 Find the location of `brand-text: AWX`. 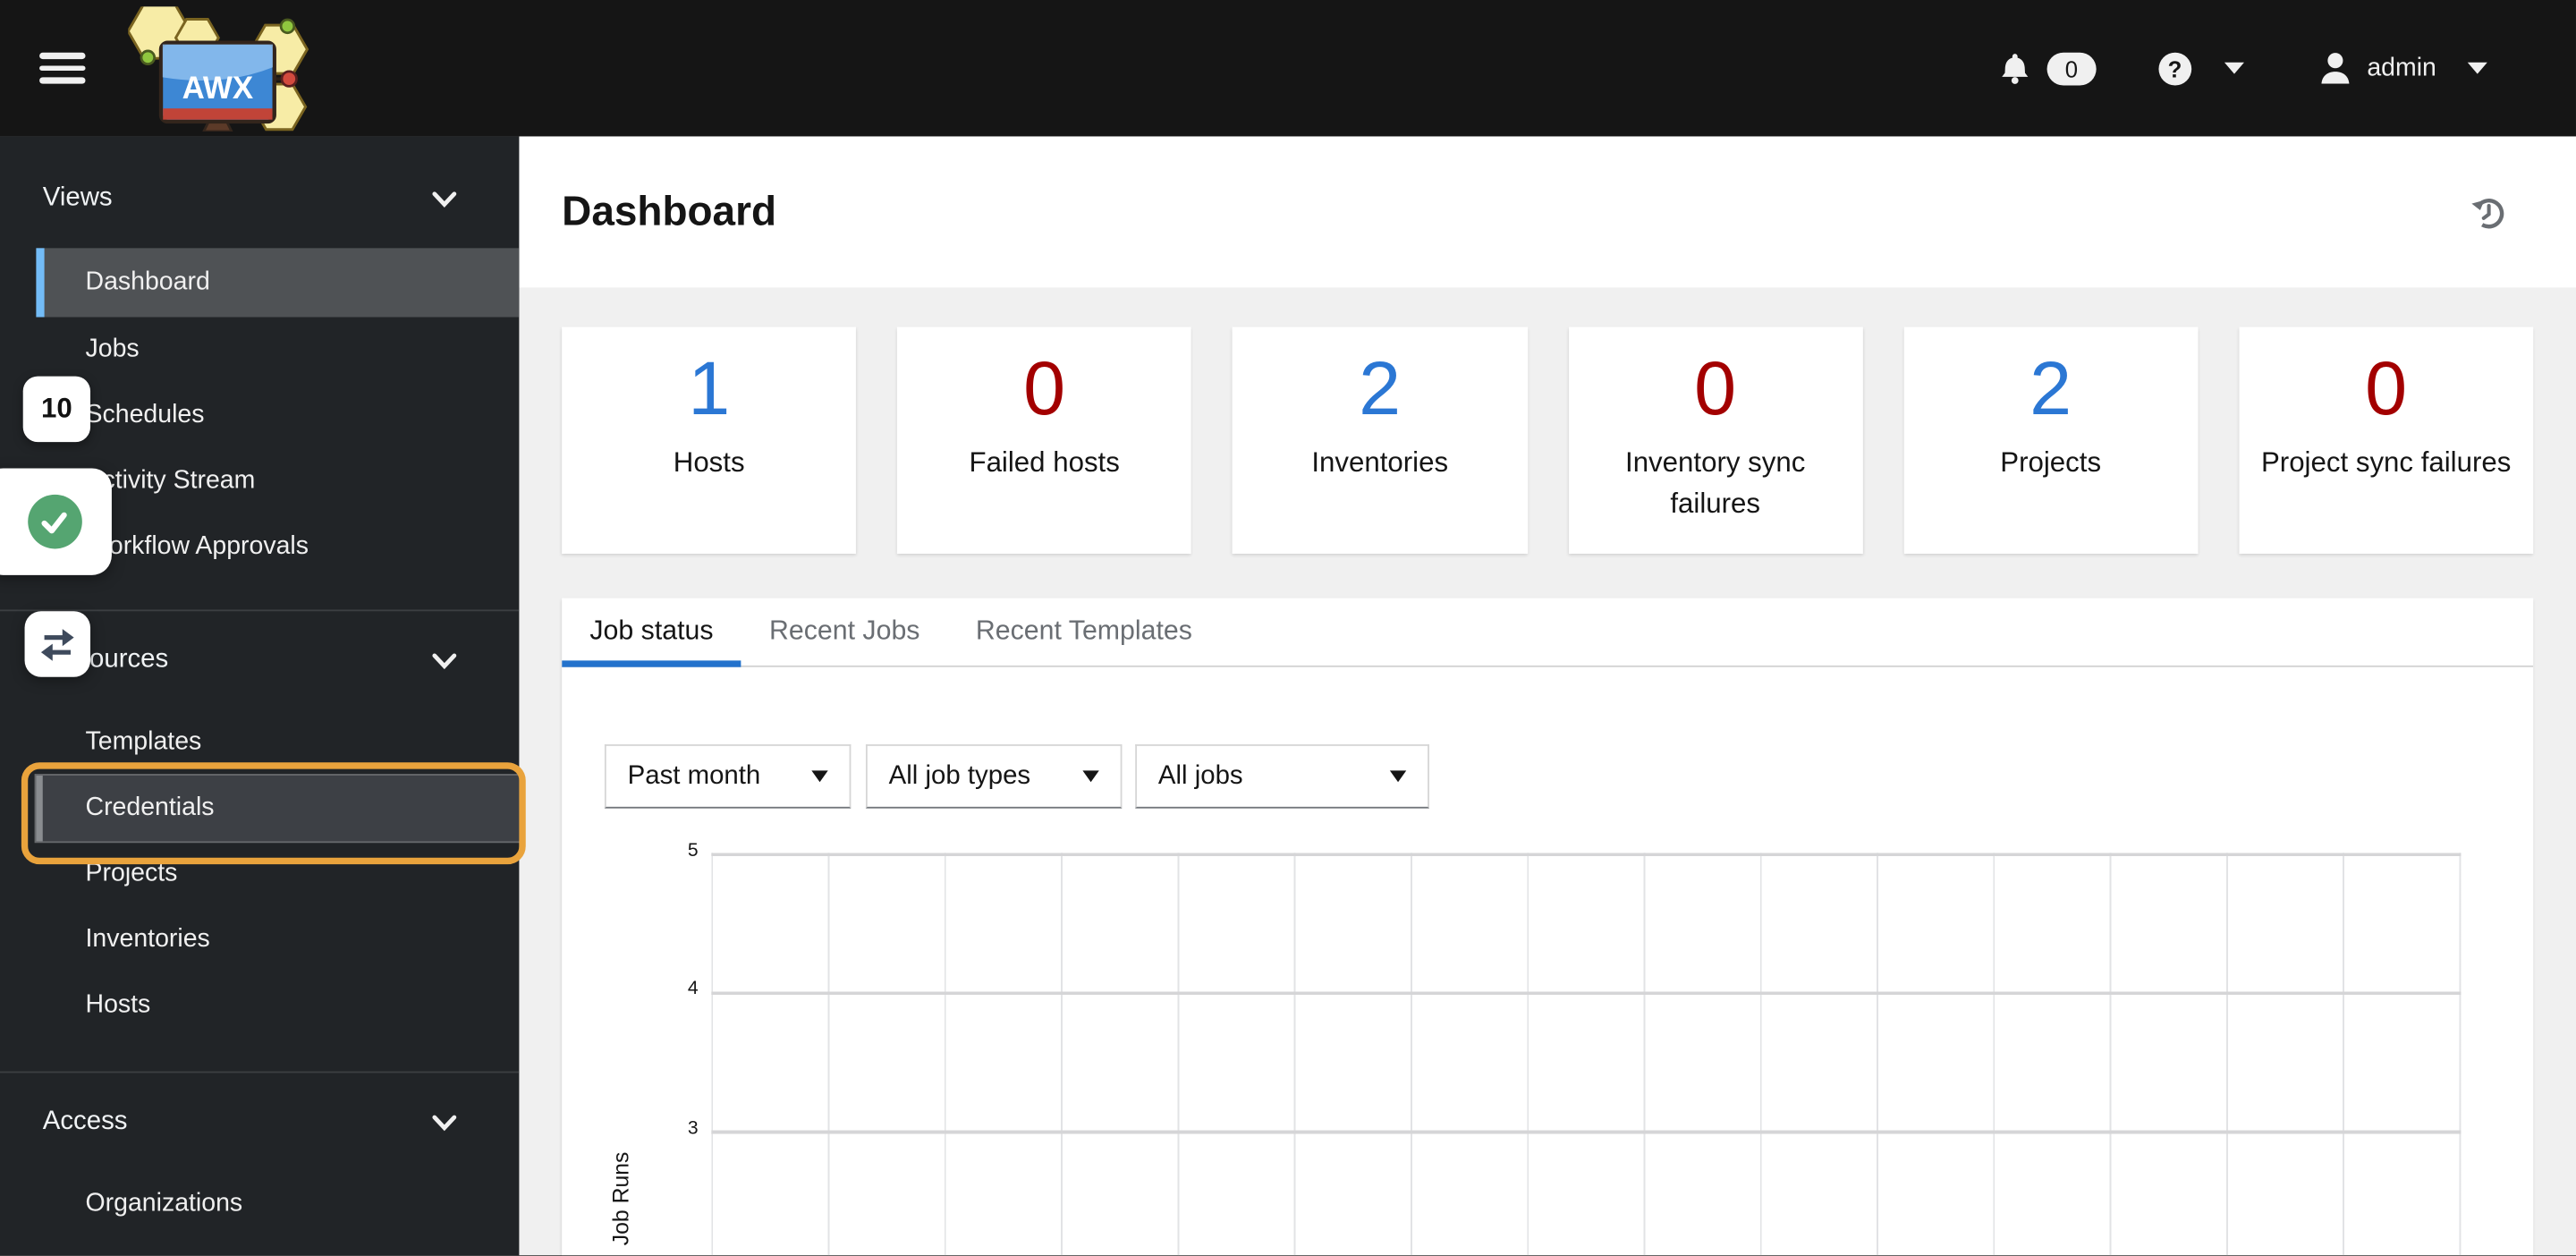

brand-text: AWX is located at coordinates (217, 88).